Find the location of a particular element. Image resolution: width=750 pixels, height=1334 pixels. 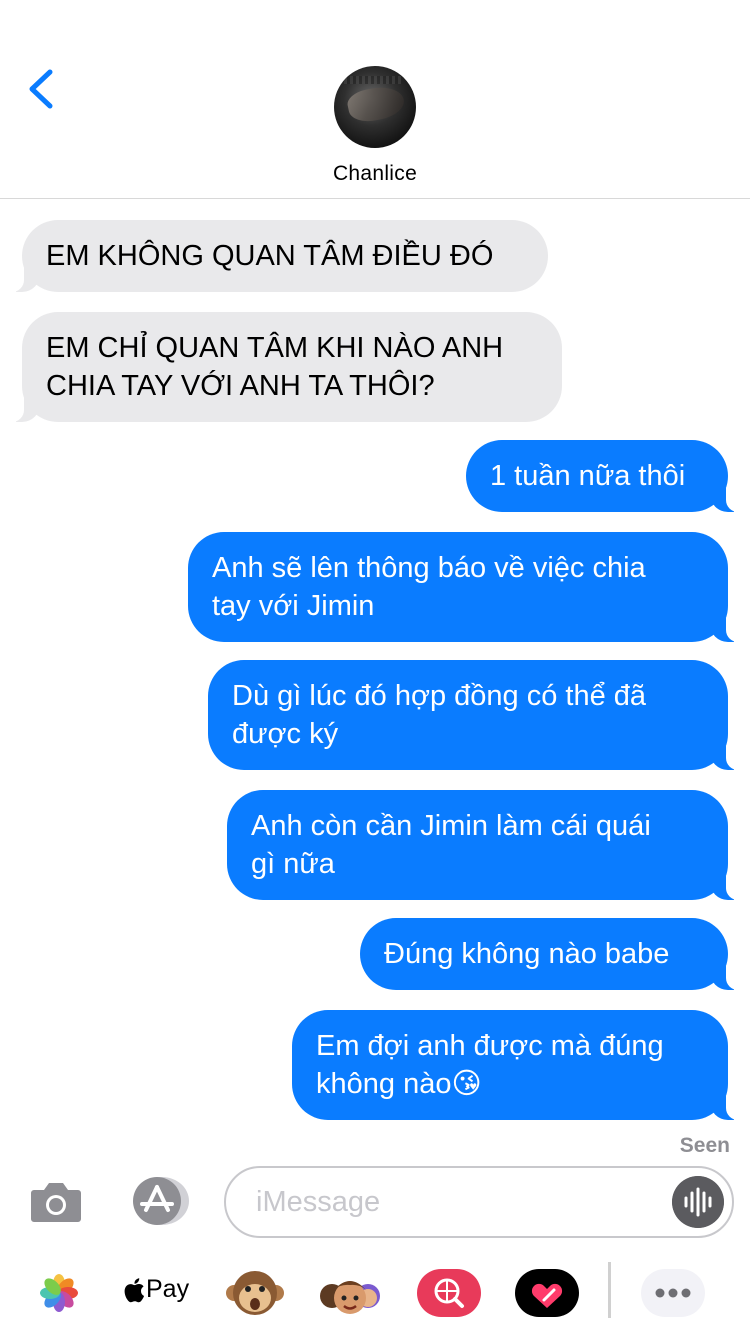

message-input: iMessage is located at coordinates (479, 1202).